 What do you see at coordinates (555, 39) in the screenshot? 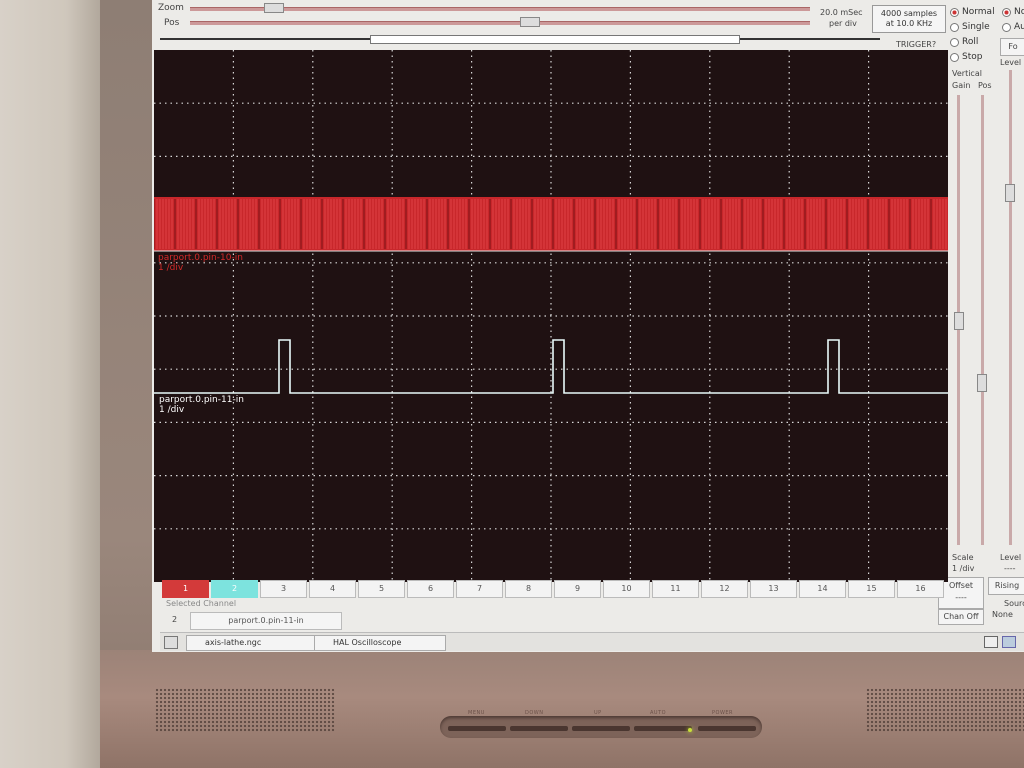
I see `record-window-indicator` at bounding box center [555, 39].